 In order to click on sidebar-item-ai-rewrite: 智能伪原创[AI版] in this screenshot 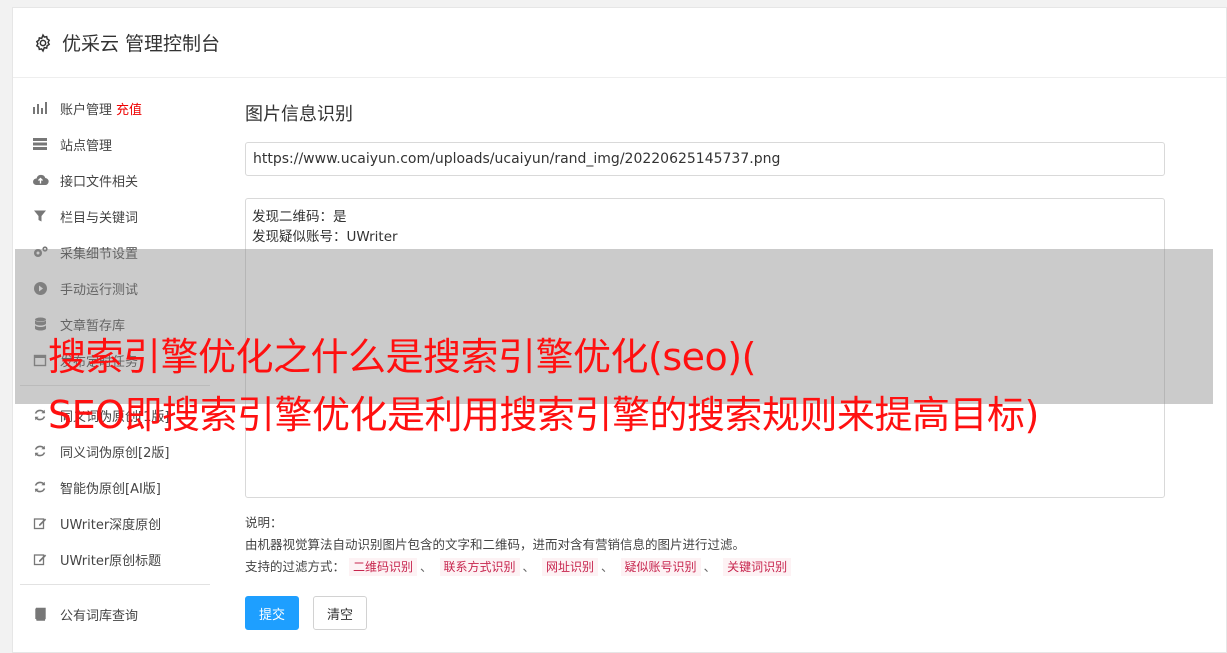, I will do `click(115, 487)`.